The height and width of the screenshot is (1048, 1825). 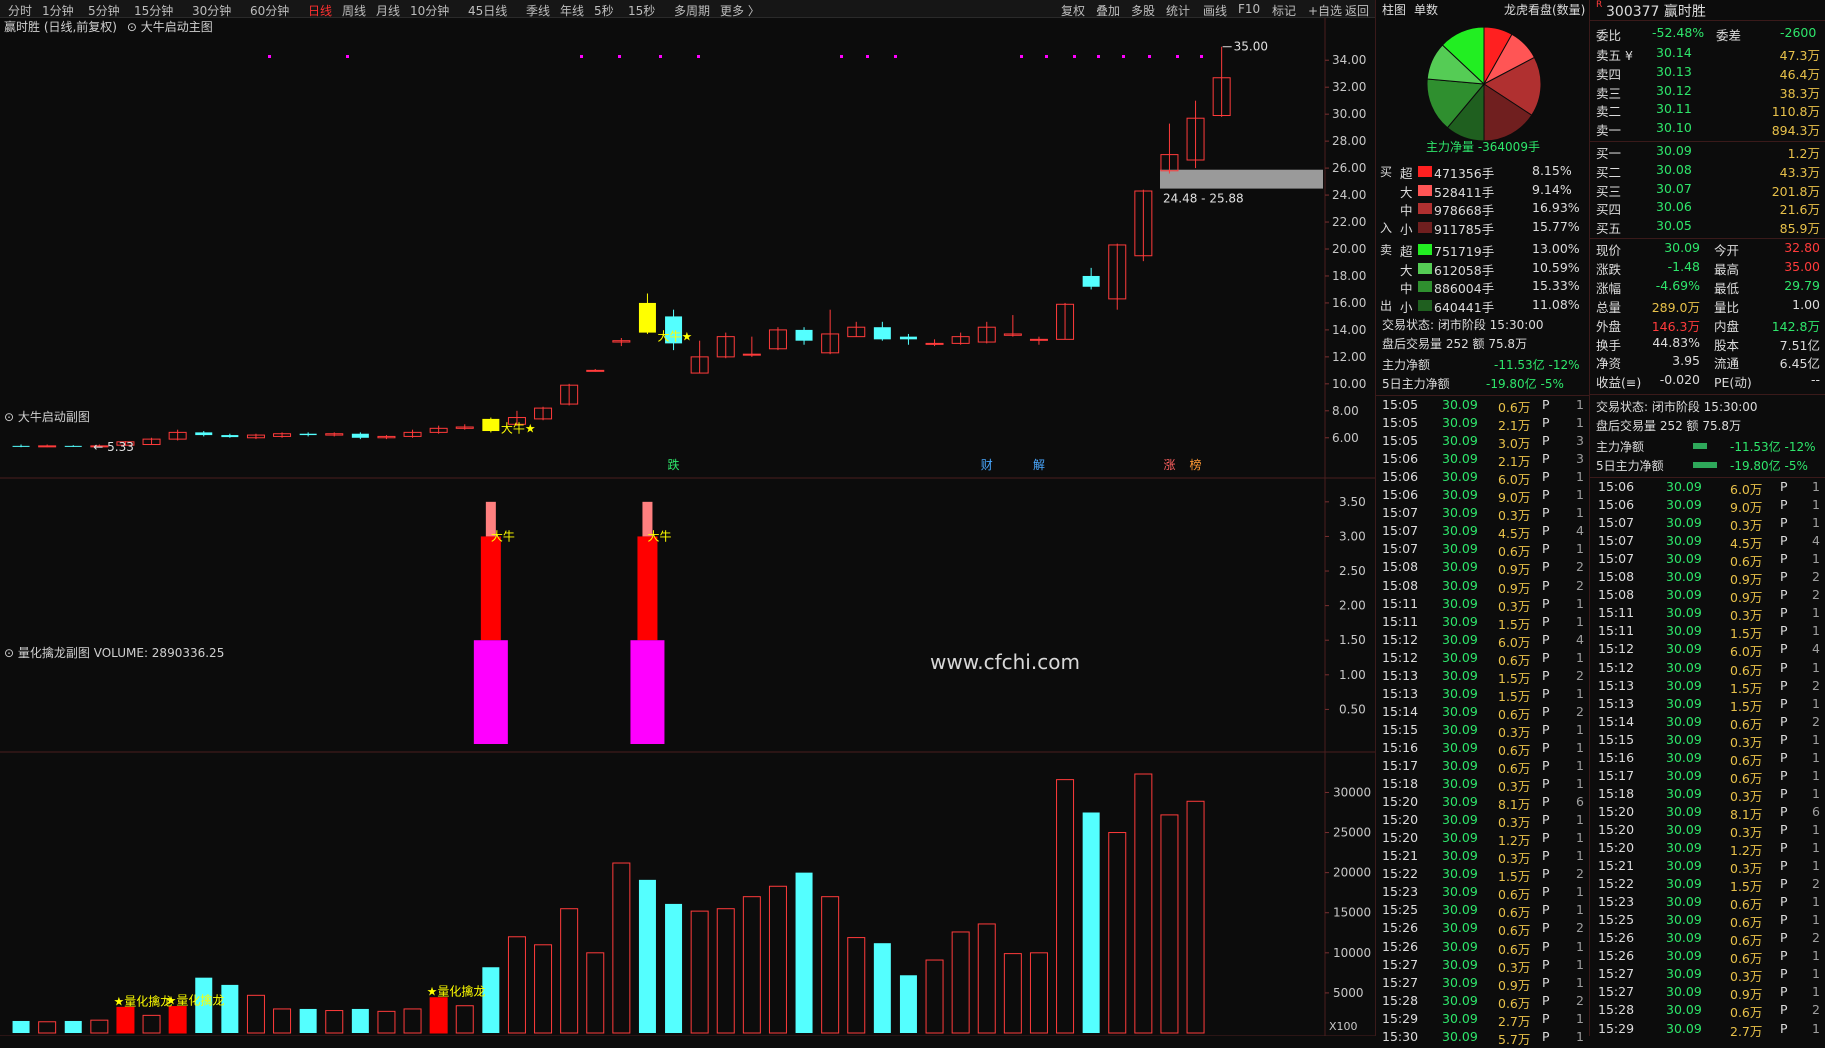 What do you see at coordinates (1169, 464) in the screenshot?
I see `event-tag: 涨` at bounding box center [1169, 464].